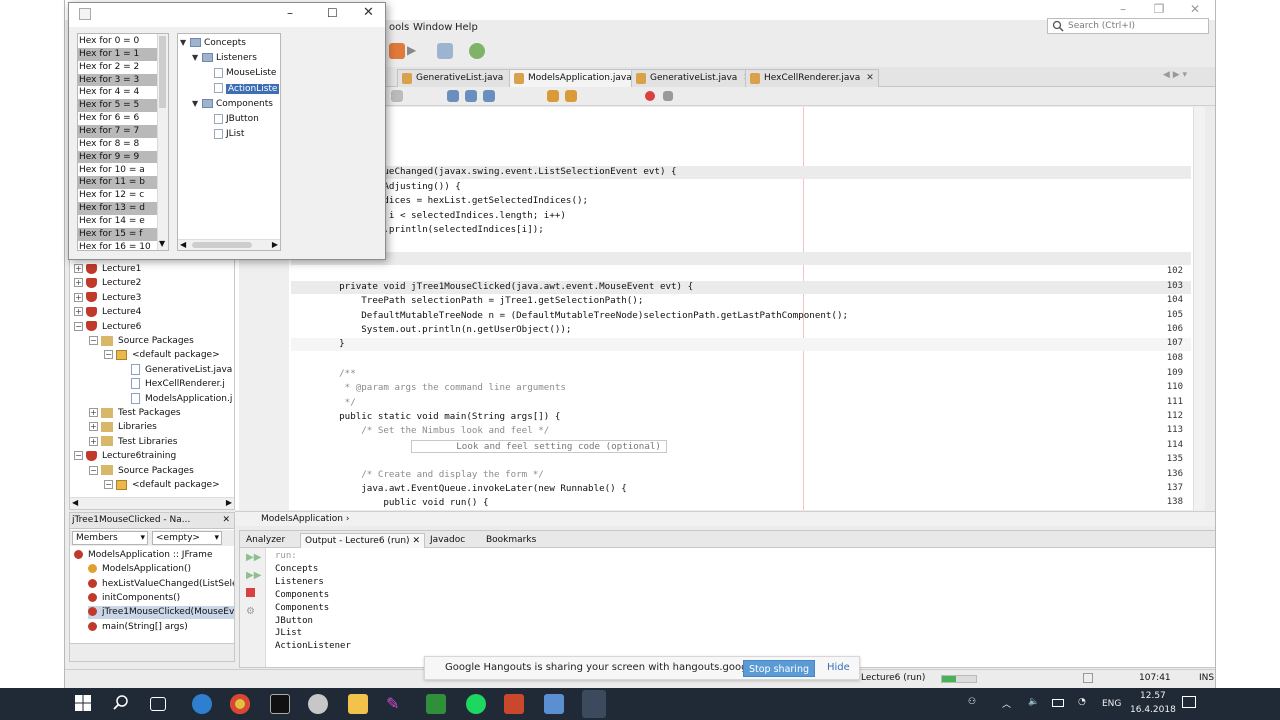  What do you see at coordinates (175, 399) in the screenshot?
I see `project-tree-item: ModelsApplication.j` at bounding box center [175, 399].